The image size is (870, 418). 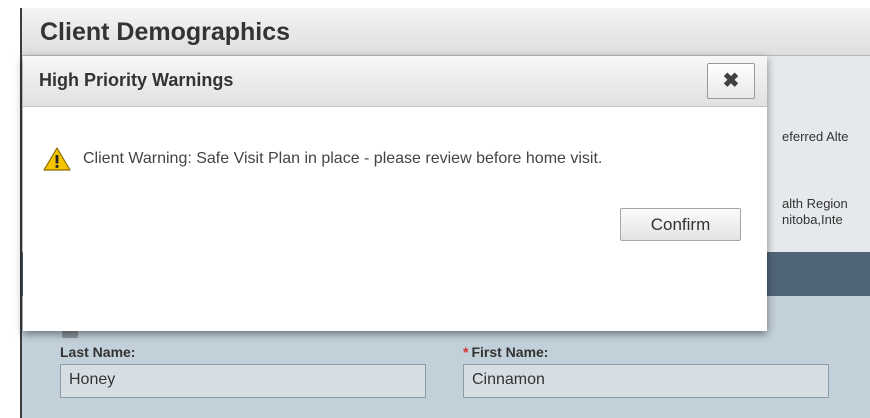 What do you see at coordinates (165, 32) in the screenshot?
I see `page-title: Client Demographics` at bounding box center [165, 32].